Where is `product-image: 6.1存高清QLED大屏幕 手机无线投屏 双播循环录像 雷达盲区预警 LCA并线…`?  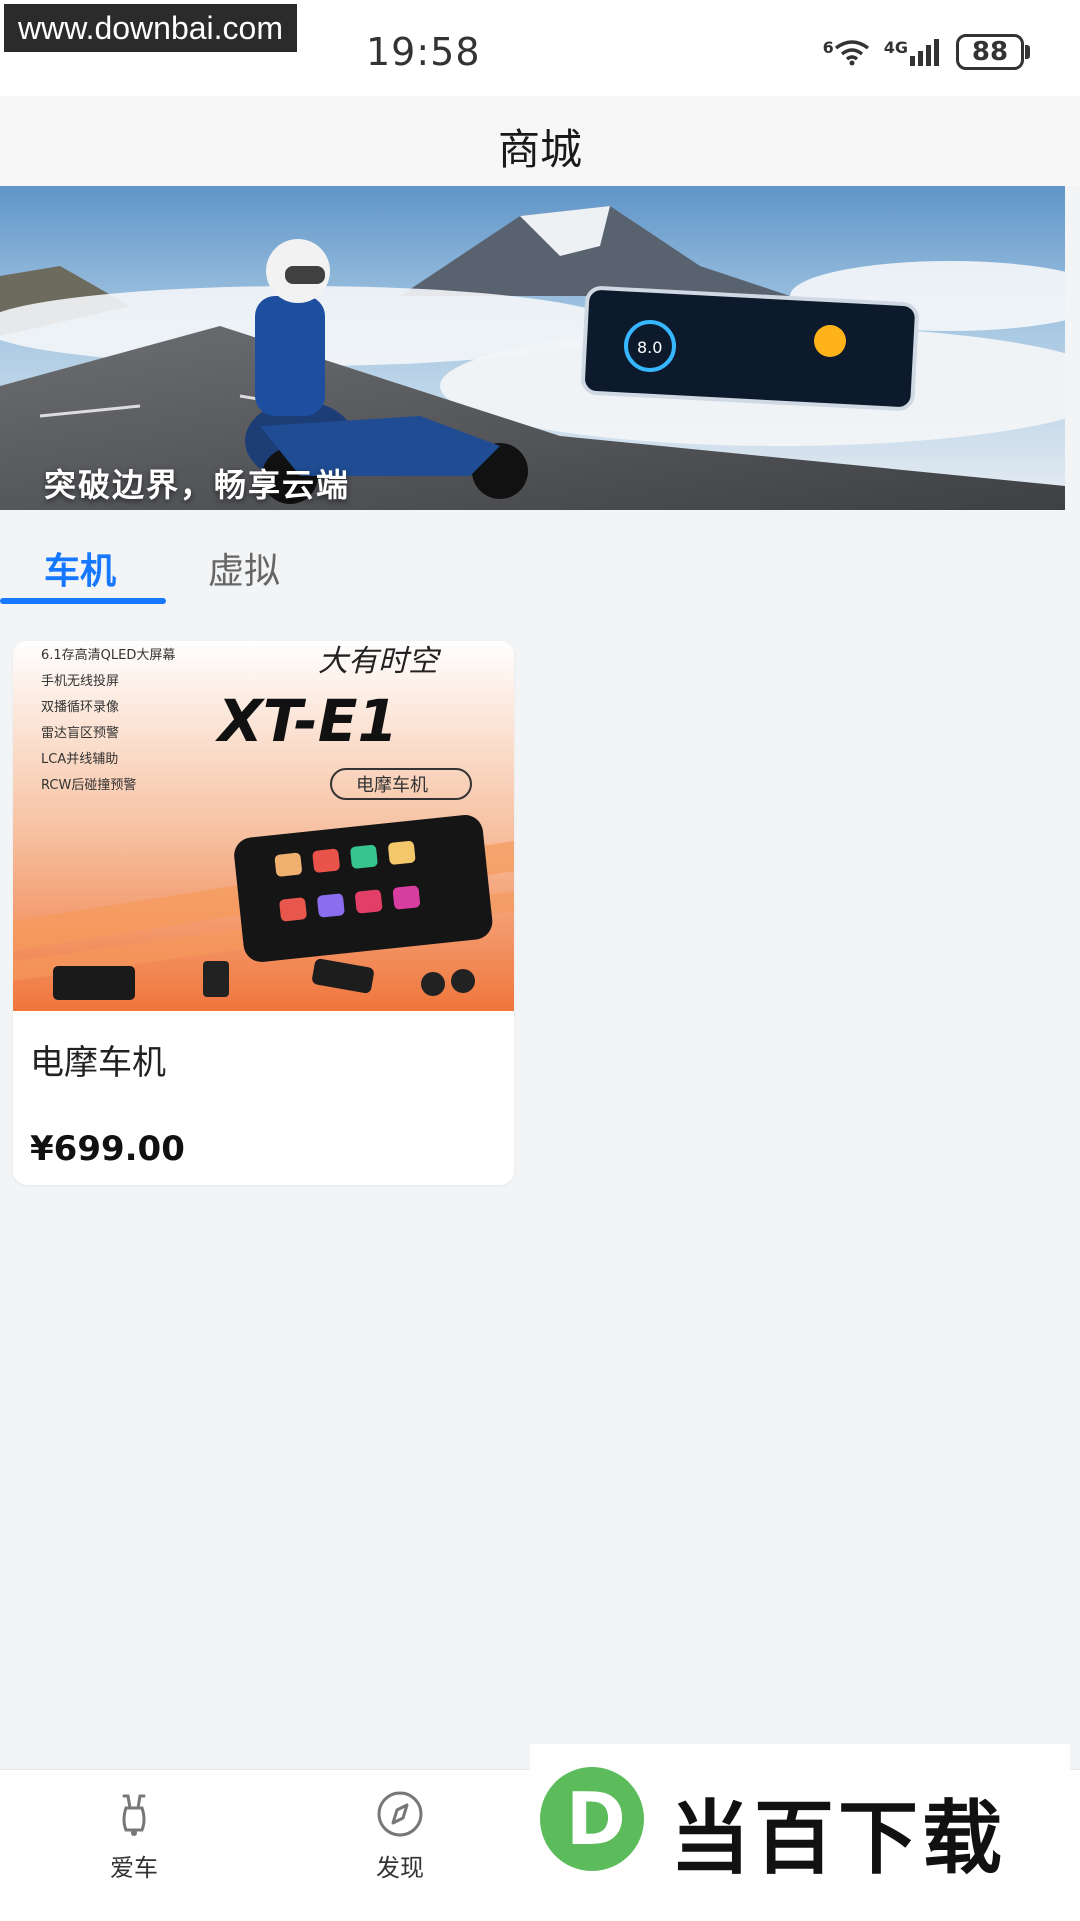 product-image: 6.1存高清QLED大屏幕 手机无线投屏 双播循环录像 雷达盲区预警 LCA并线… is located at coordinates (263, 826).